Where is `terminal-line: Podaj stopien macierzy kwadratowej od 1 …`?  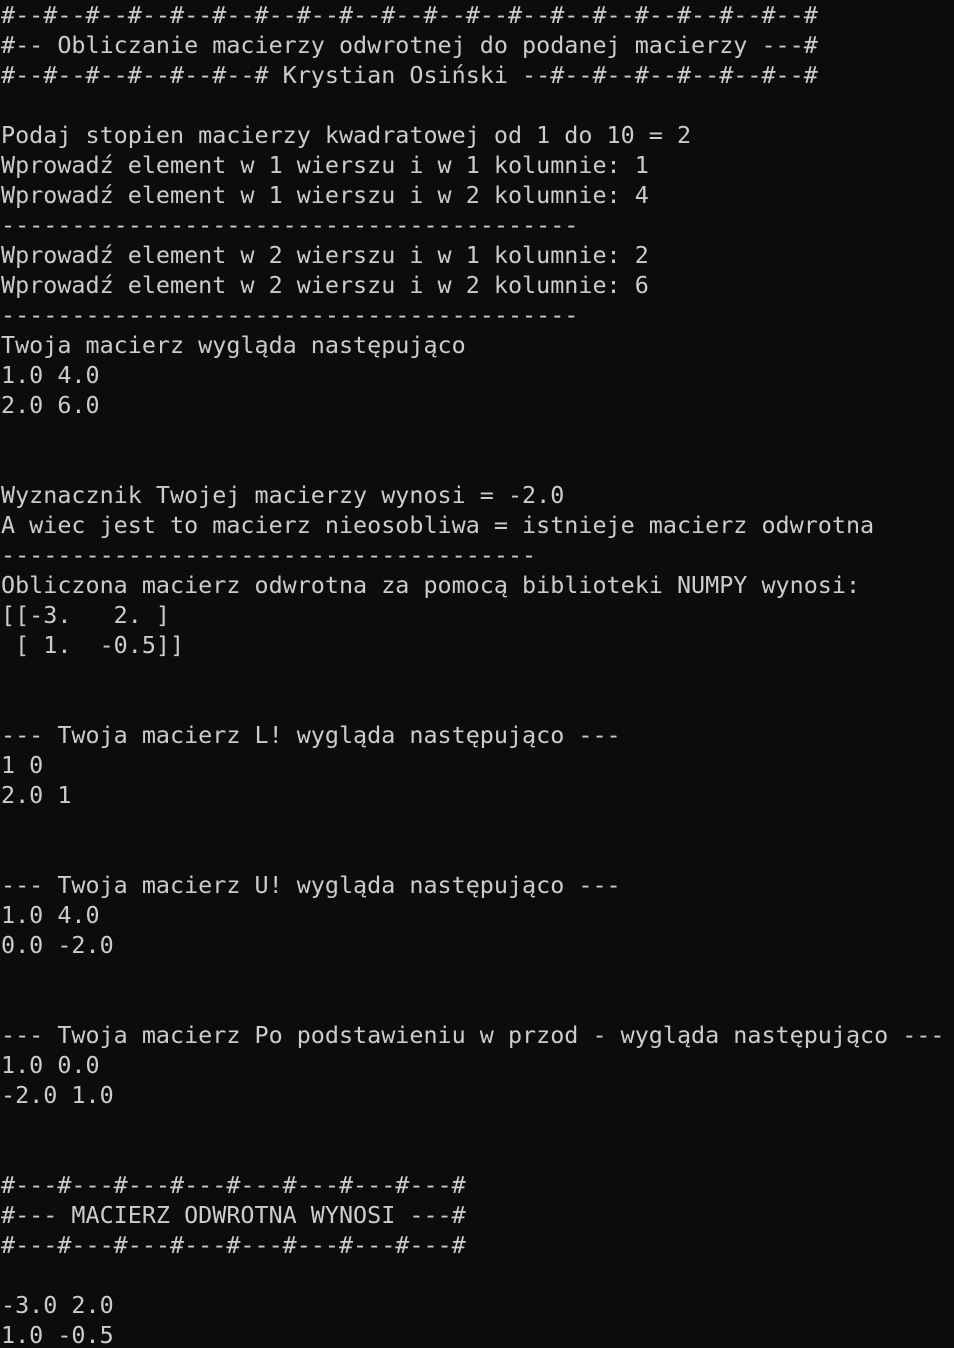 terminal-line: Podaj stopien macierzy kwadratowej od 1 … is located at coordinates (346, 135).